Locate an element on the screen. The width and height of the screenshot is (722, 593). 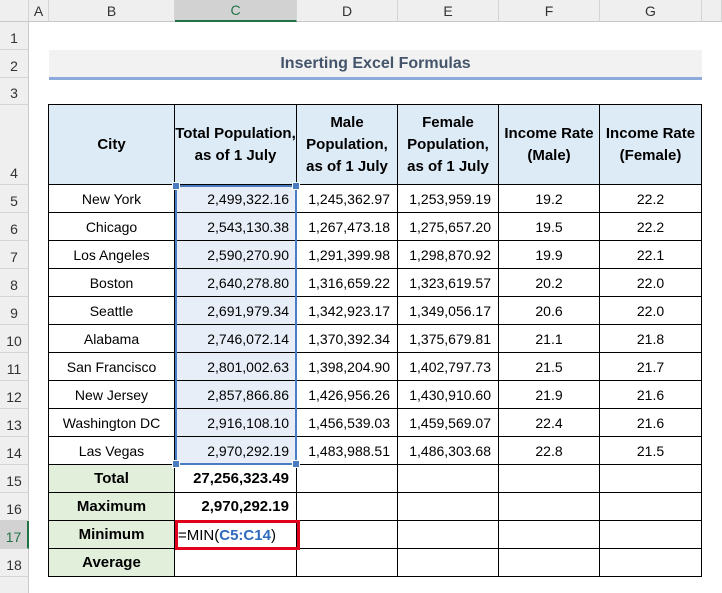
data-cell: 1,245,362.97 is located at coordinates (347, 198).